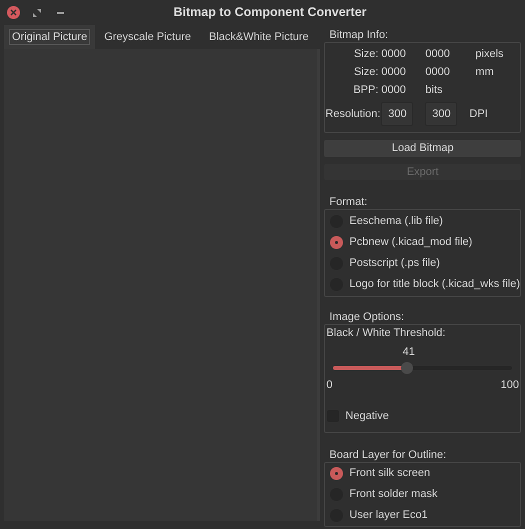 The image size is (525, 529). What do you see at coordinates (489, 54) in the screenshot?
I see `unit-label: pixels` at bounding box center [489, 54].